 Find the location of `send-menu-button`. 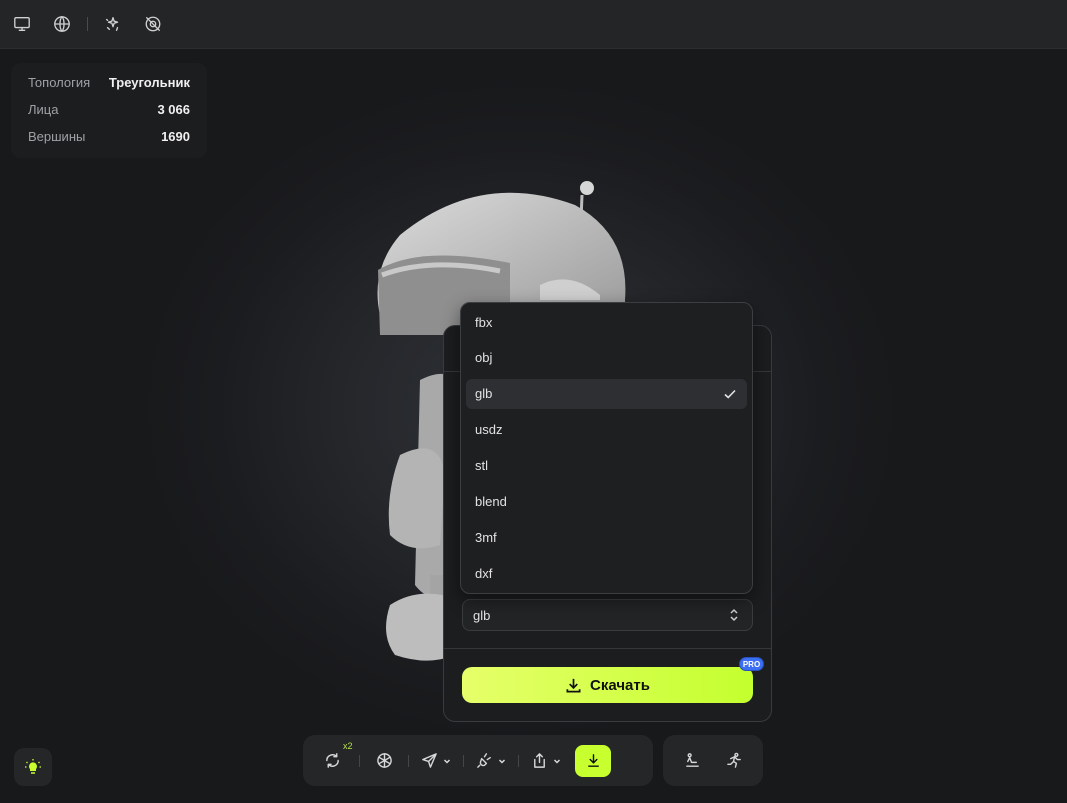

send-menu-button is located at coordinates (436, 761).